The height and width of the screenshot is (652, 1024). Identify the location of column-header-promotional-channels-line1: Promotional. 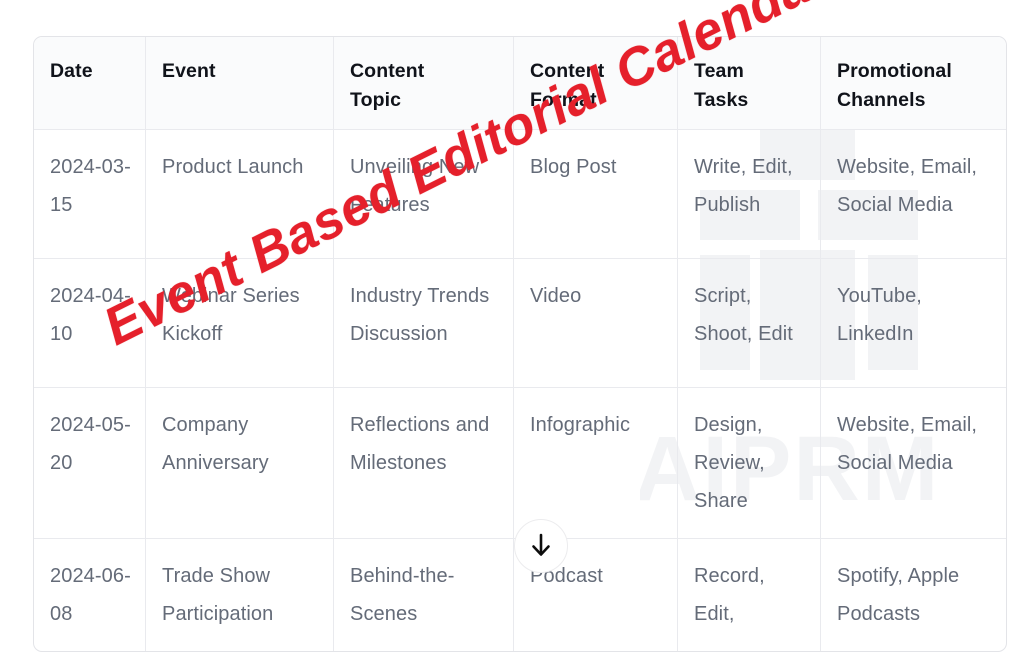
(894, 71).